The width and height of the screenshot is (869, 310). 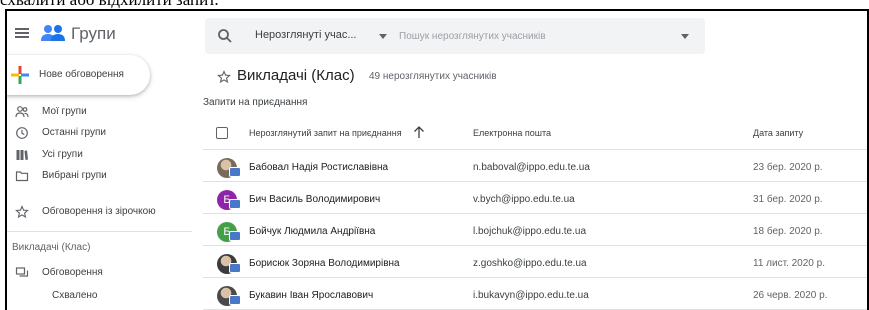 I want to click on request-date: 26 черв. 2020 р., so click(x=790, y=295).